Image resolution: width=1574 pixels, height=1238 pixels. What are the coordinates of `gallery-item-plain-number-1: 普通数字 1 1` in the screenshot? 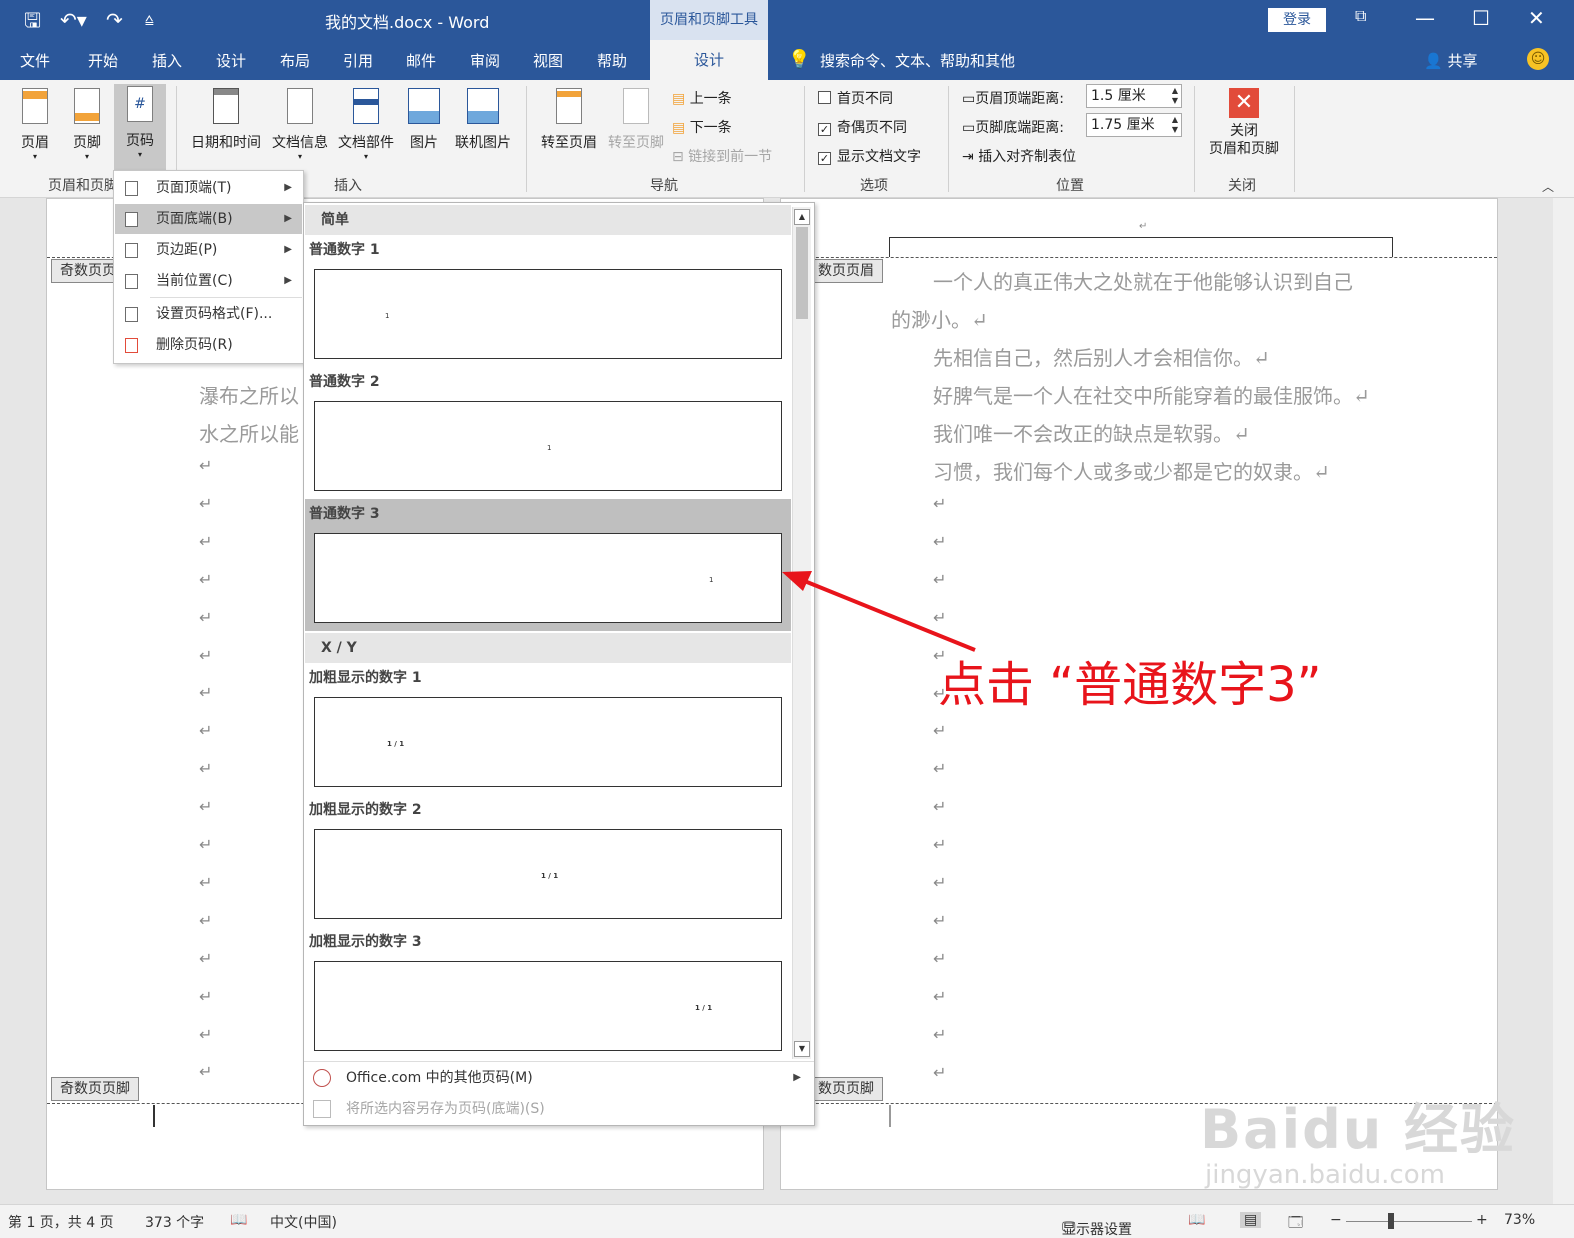 It's located at (548, 301).